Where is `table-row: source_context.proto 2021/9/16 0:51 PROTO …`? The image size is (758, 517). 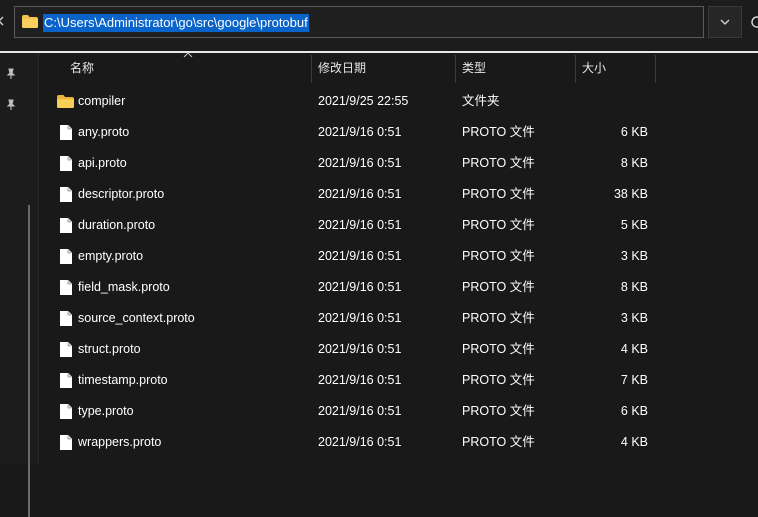 table-row: source_context.proto 2021/9/16 0:51 PROTO … is located at coordinates (399, 318).